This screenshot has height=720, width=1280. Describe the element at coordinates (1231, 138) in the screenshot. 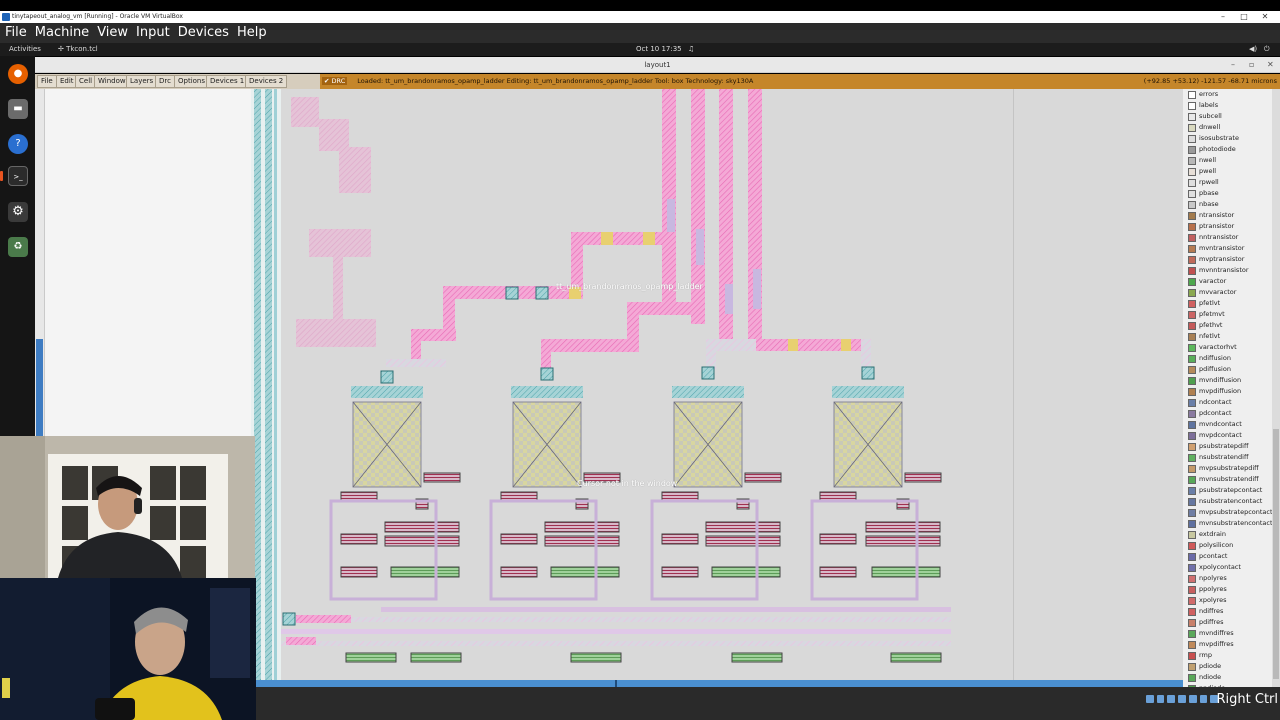

I see `layer-row-isosubstrate: isosubstrate` at that location.